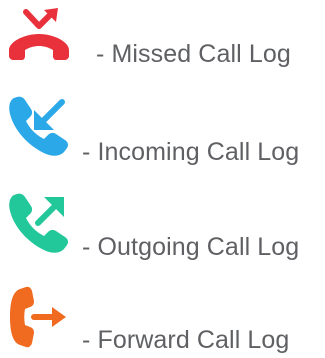 Image resolution: width=325 pixels, height=358 pixels. Describe the element at coordinates (39, 127) in the screenshot. I see `incoming-call-icon` at that location.